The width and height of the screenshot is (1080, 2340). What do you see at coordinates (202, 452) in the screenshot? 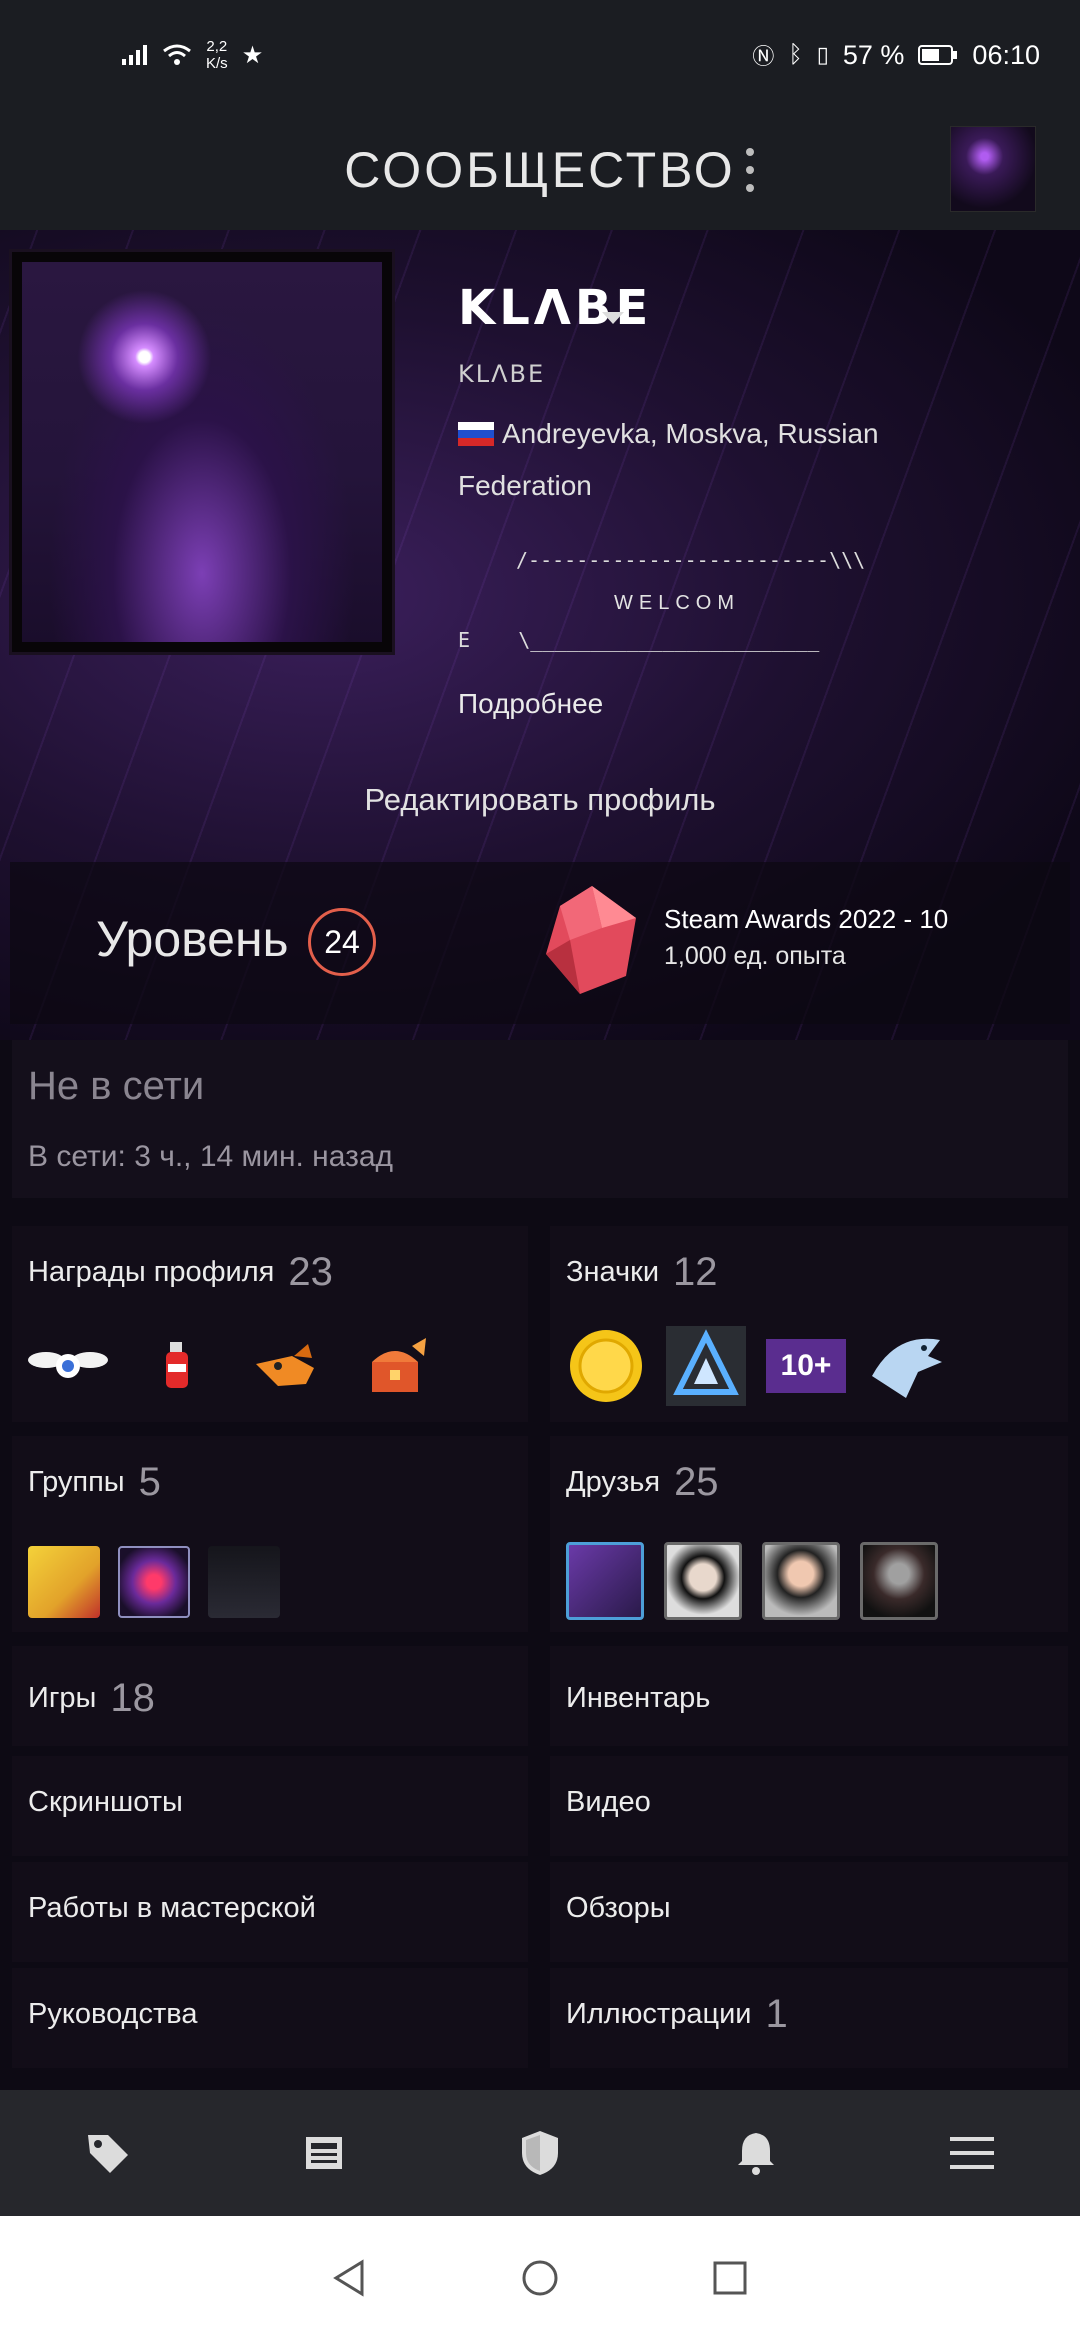
I see `profile-avatar` at bounding box center [202, 452].